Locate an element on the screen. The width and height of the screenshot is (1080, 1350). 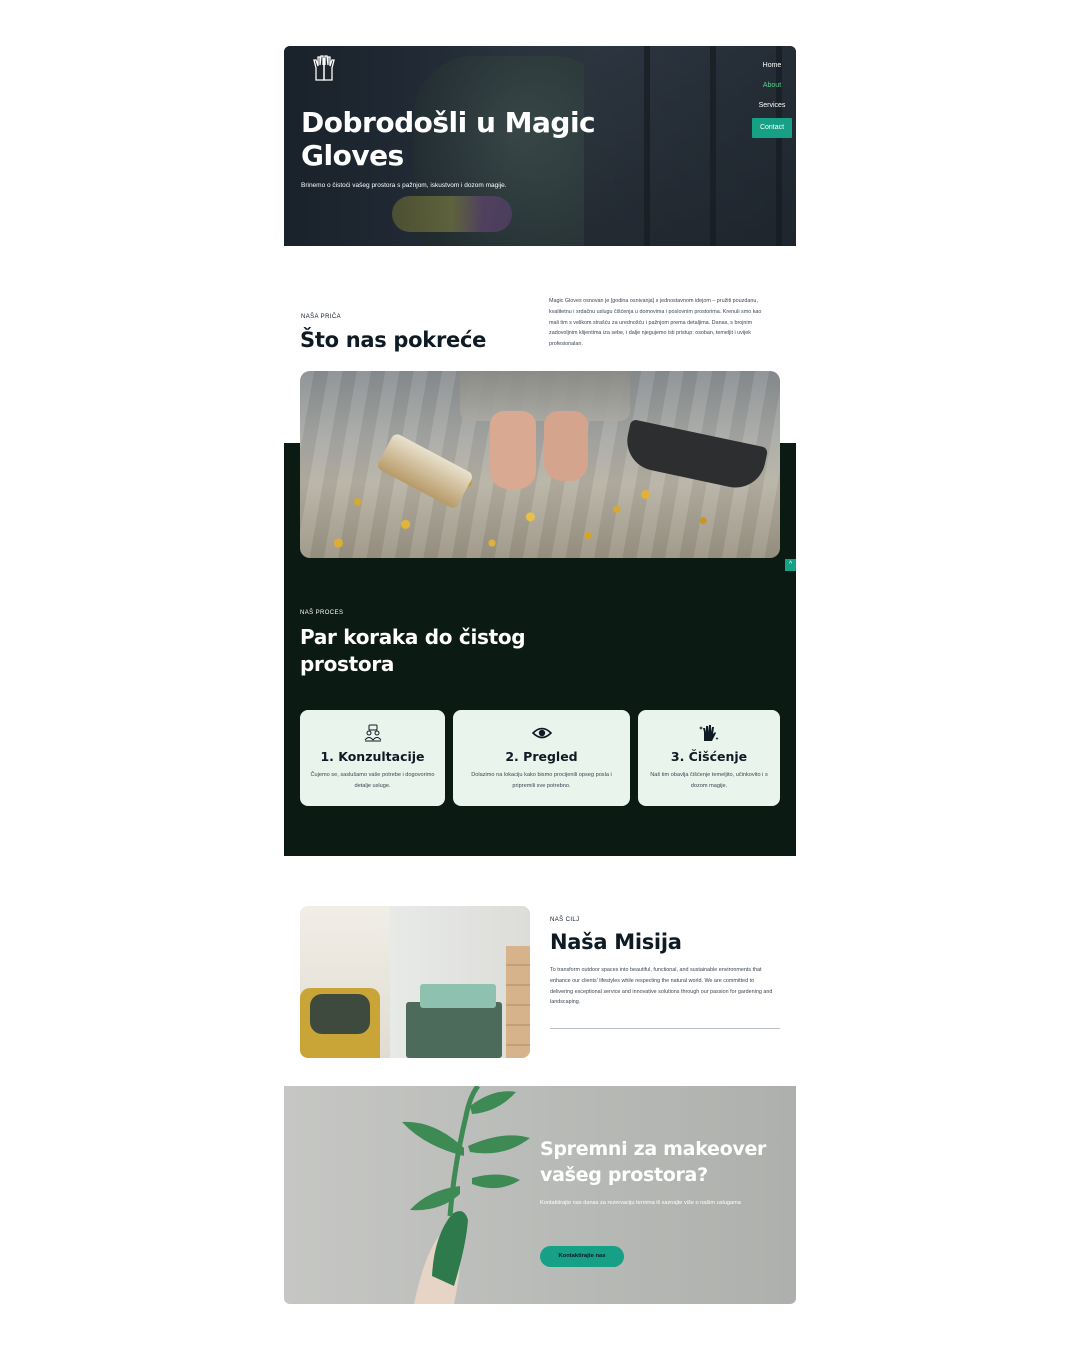
mission-eyebrow: NAŠ CILJ is located at coordinates (565, 920).